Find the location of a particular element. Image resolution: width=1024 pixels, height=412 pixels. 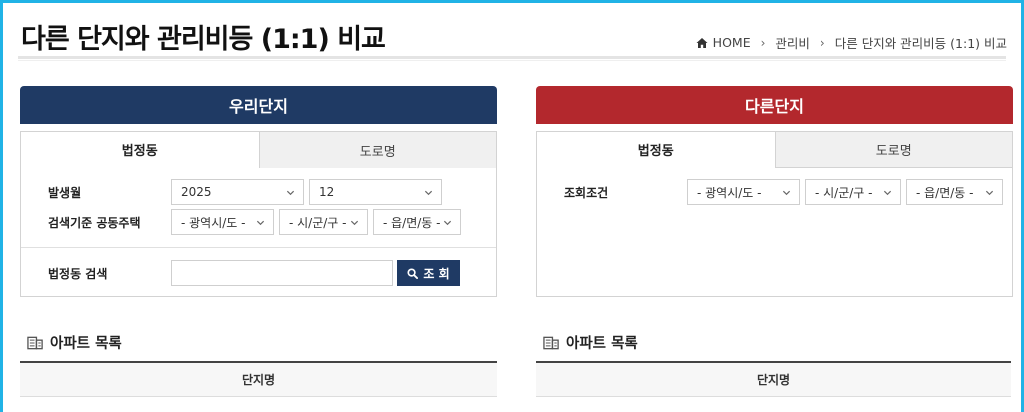

other-complex-header: 다른단지 is located at coordinates (774, 105).